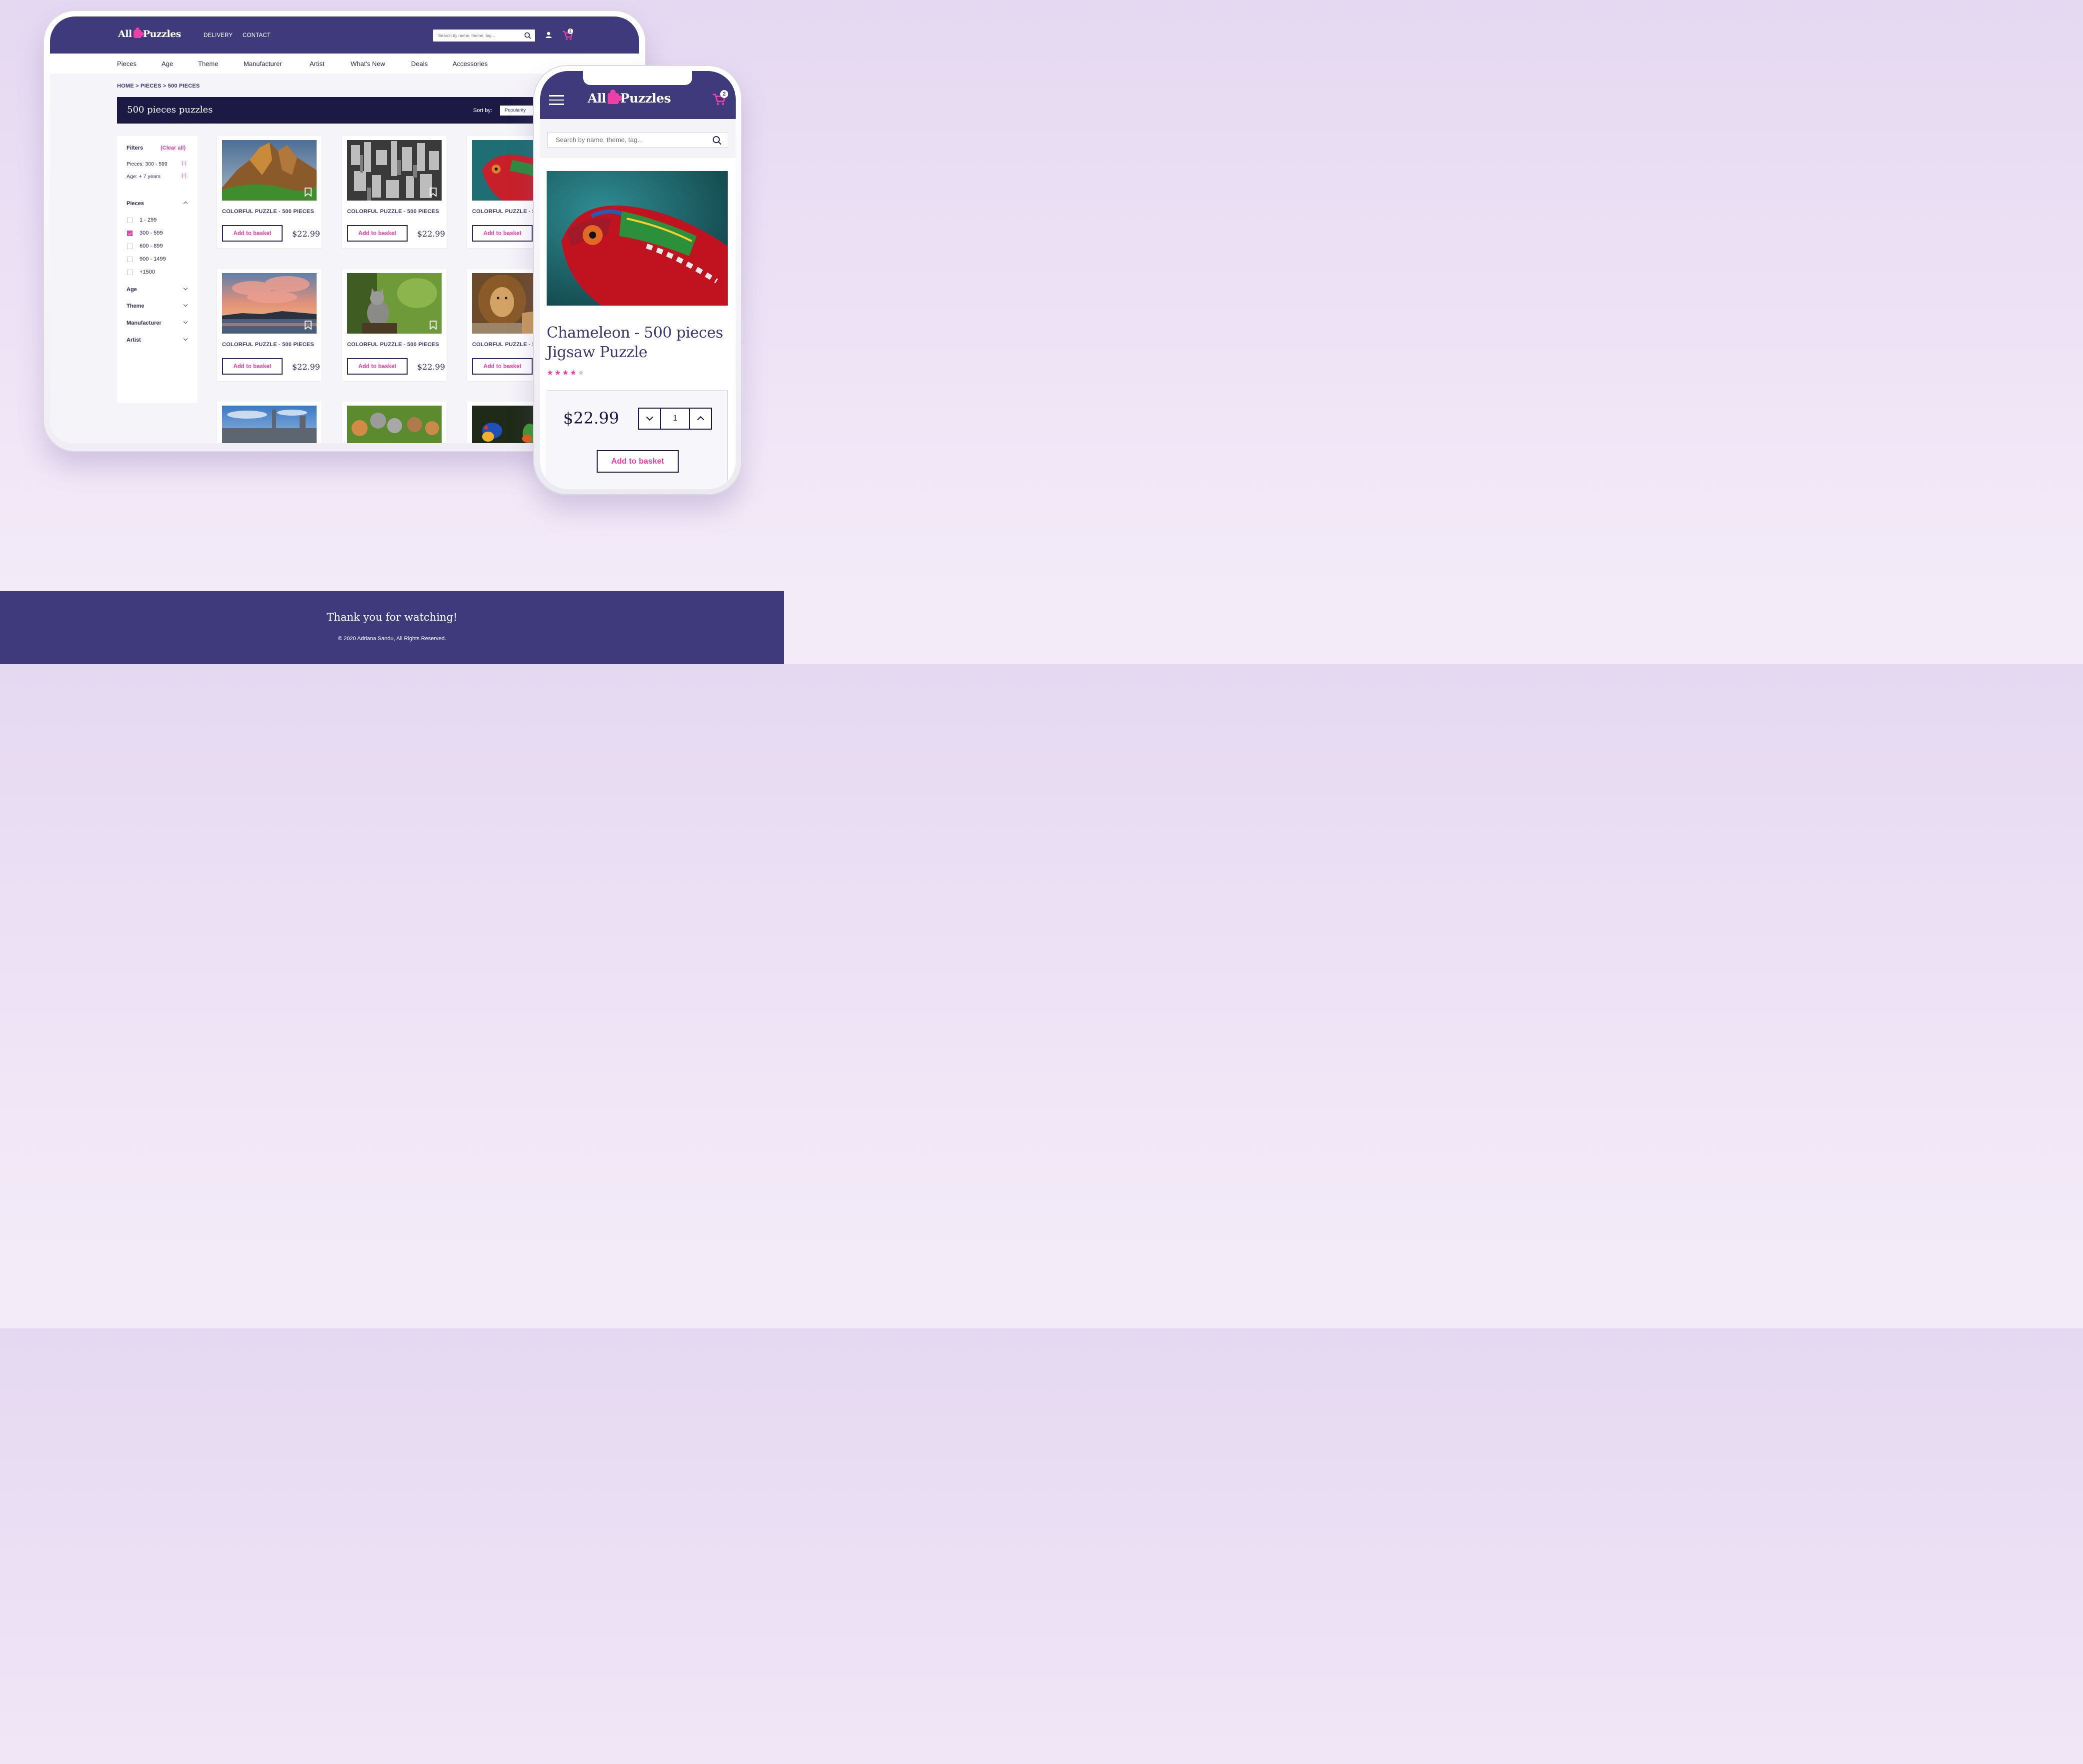 The height and width of the screenshot is (1764, 2083). Describe the element at coordinates (153, 259) in the screenshot. I see `checkbox-label: 900 - 1499` at that location.